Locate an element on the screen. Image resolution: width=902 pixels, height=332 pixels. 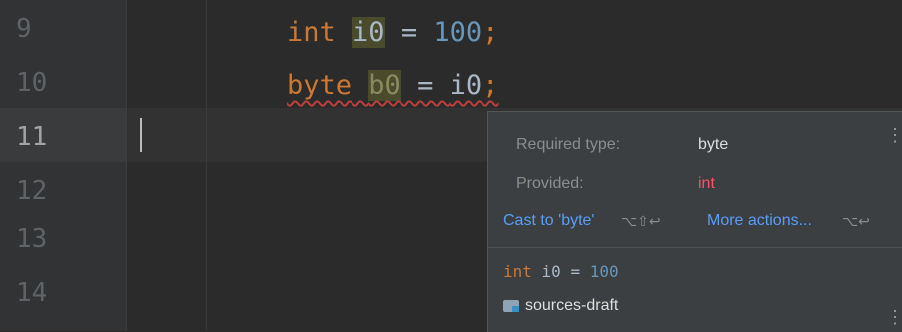
preview-number: 100 is located at coordinates (604, 271).